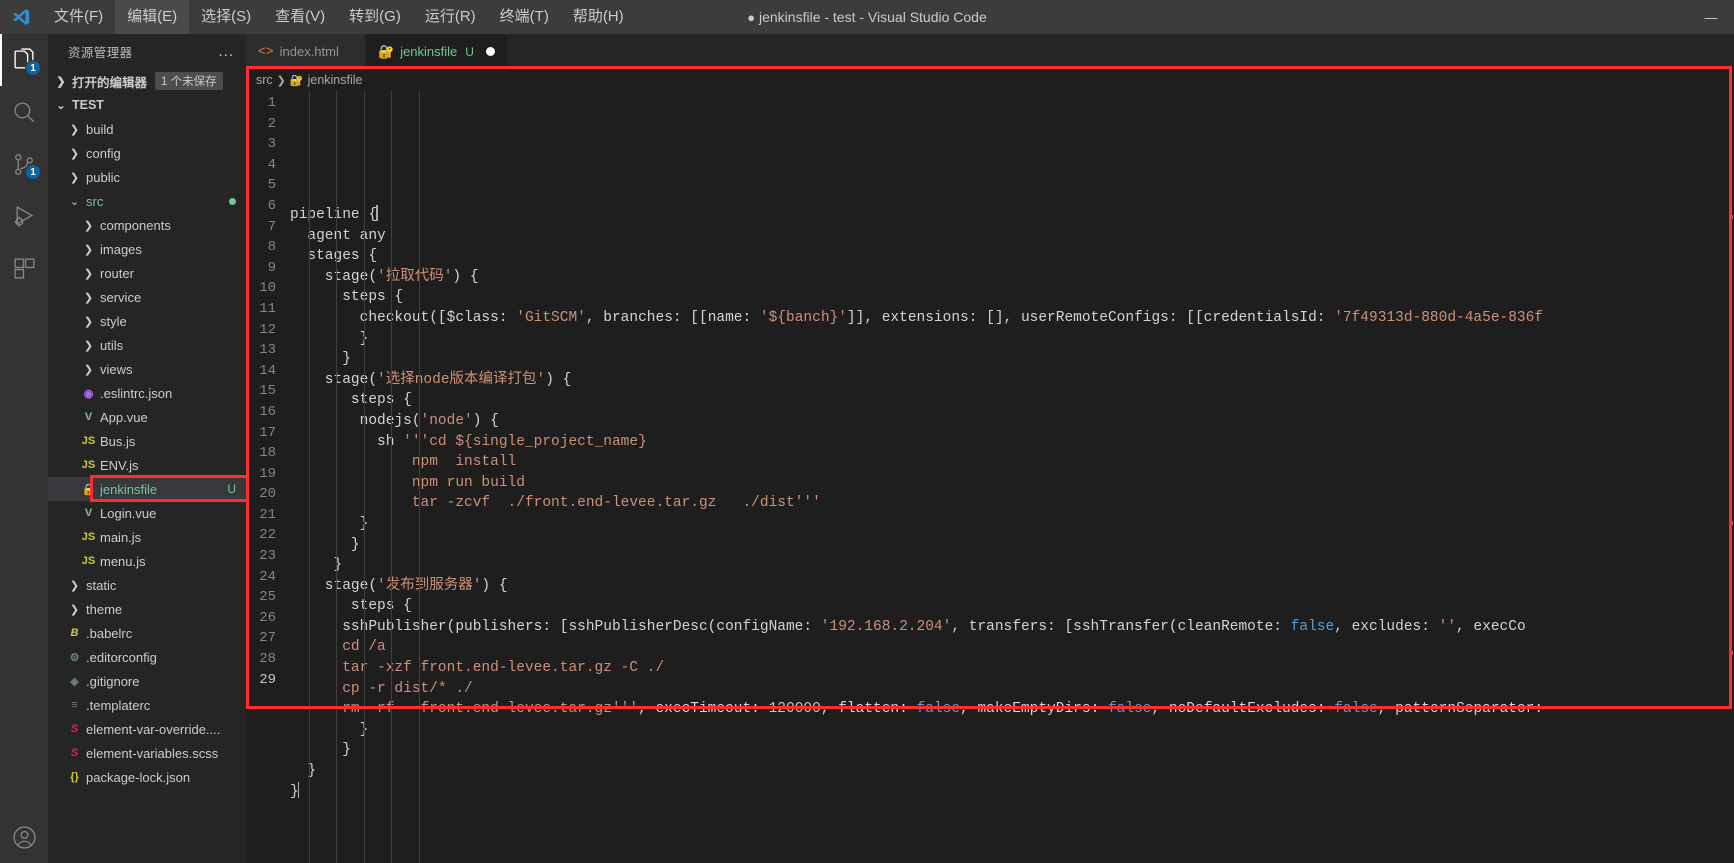 The height and width of the screenshot is (863, 1734). What do you see at coordinates (335, 80) in the screenshot?
I see `breadcrumb-part-file: jenkinsfile` at bounding box center [335, 80].